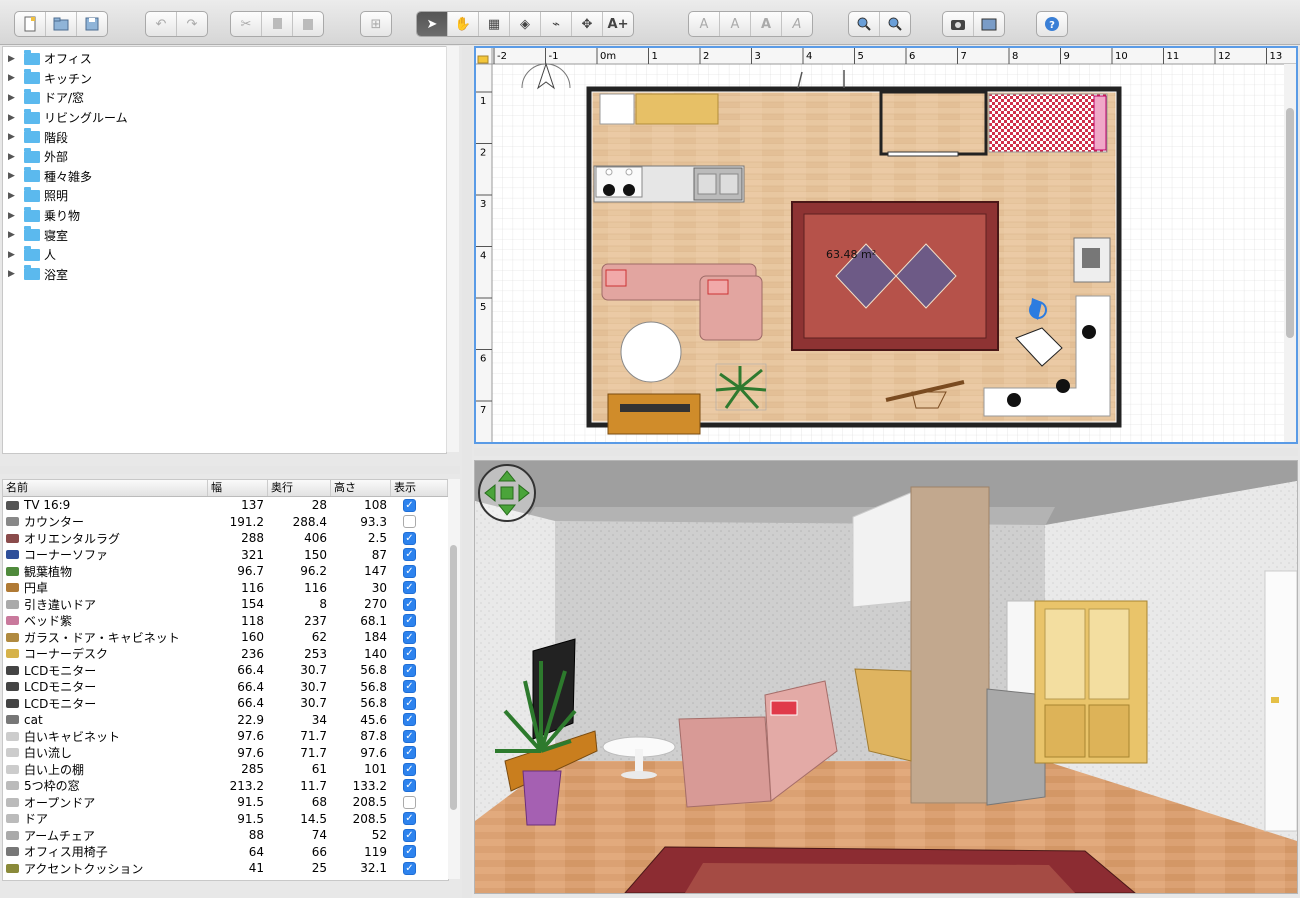 The width and height of the screenshot is (1300, 898). What do you see at coordinates (61, 24) in the screenshot?
I see `open-button` at bounding box center [61, 24].